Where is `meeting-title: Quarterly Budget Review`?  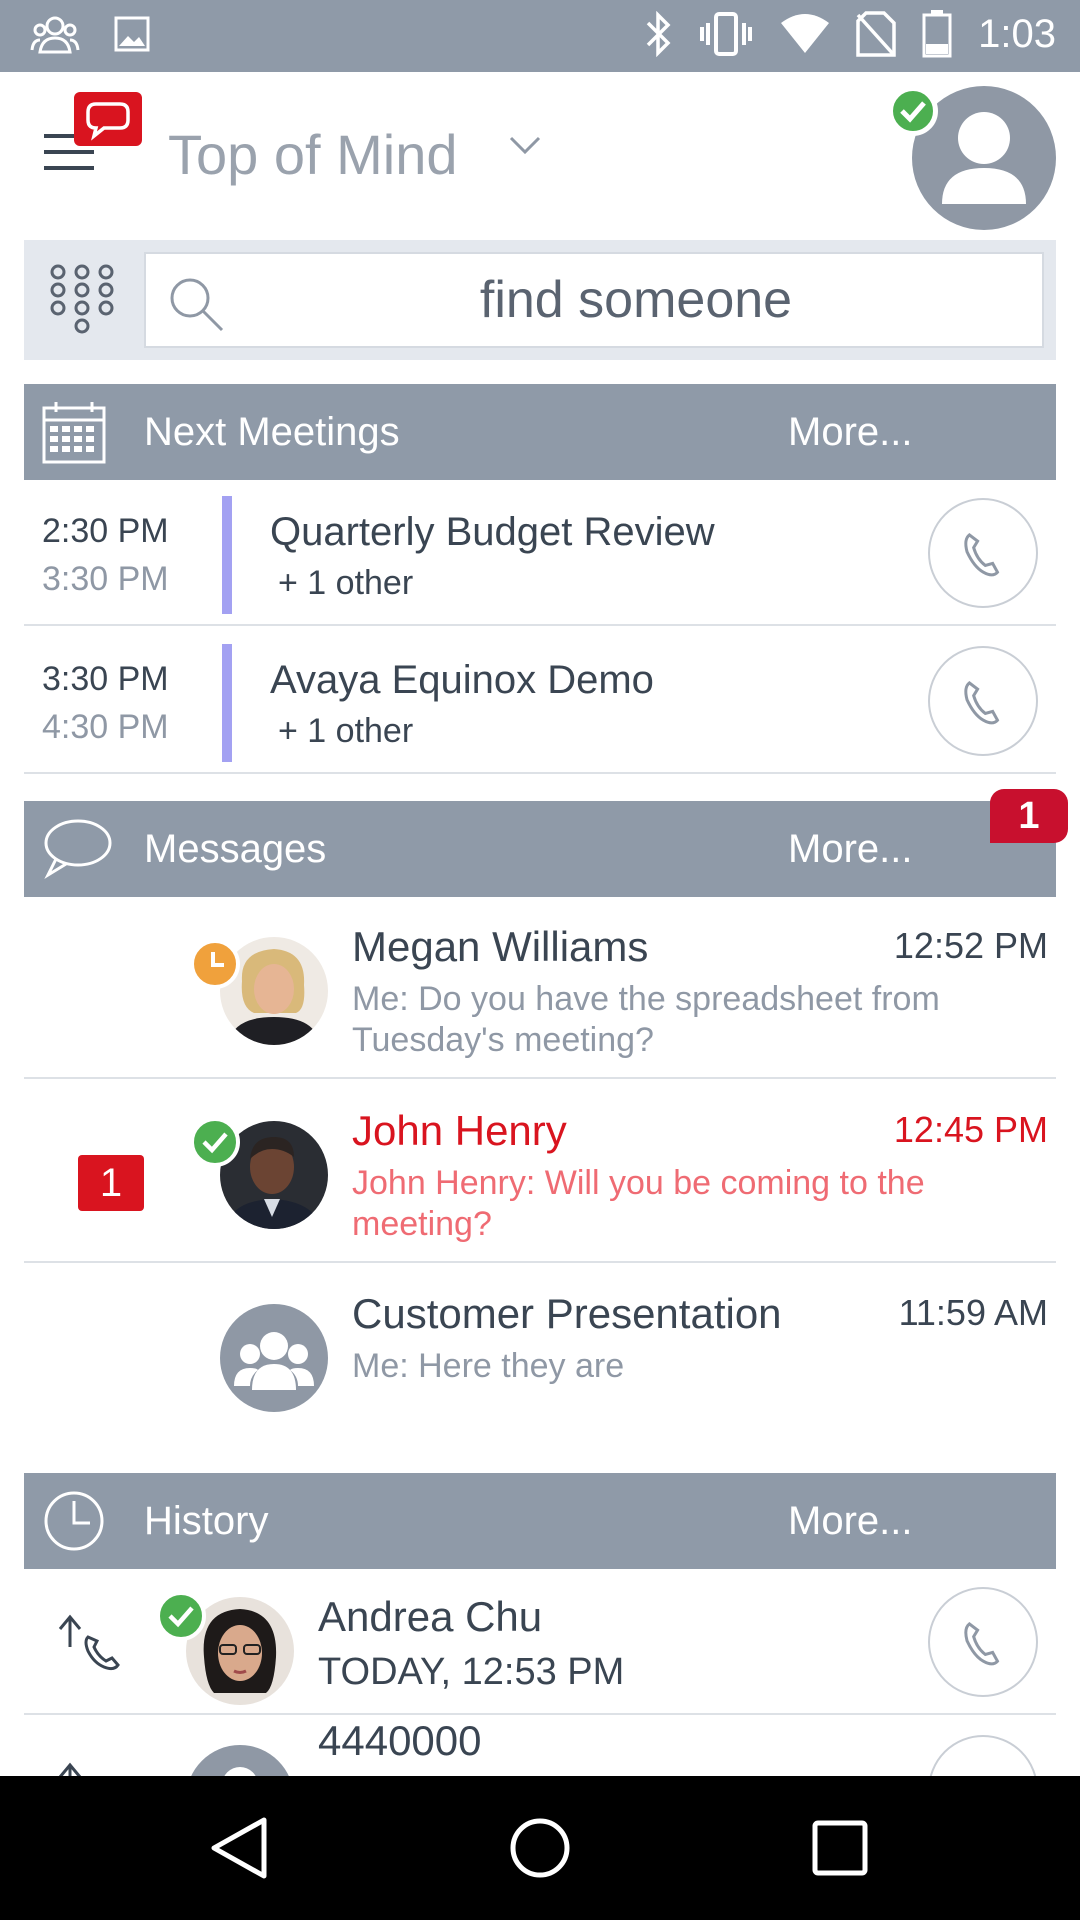 meeting-title: Quarterly Budget Review is located at coordinates (492, 532).